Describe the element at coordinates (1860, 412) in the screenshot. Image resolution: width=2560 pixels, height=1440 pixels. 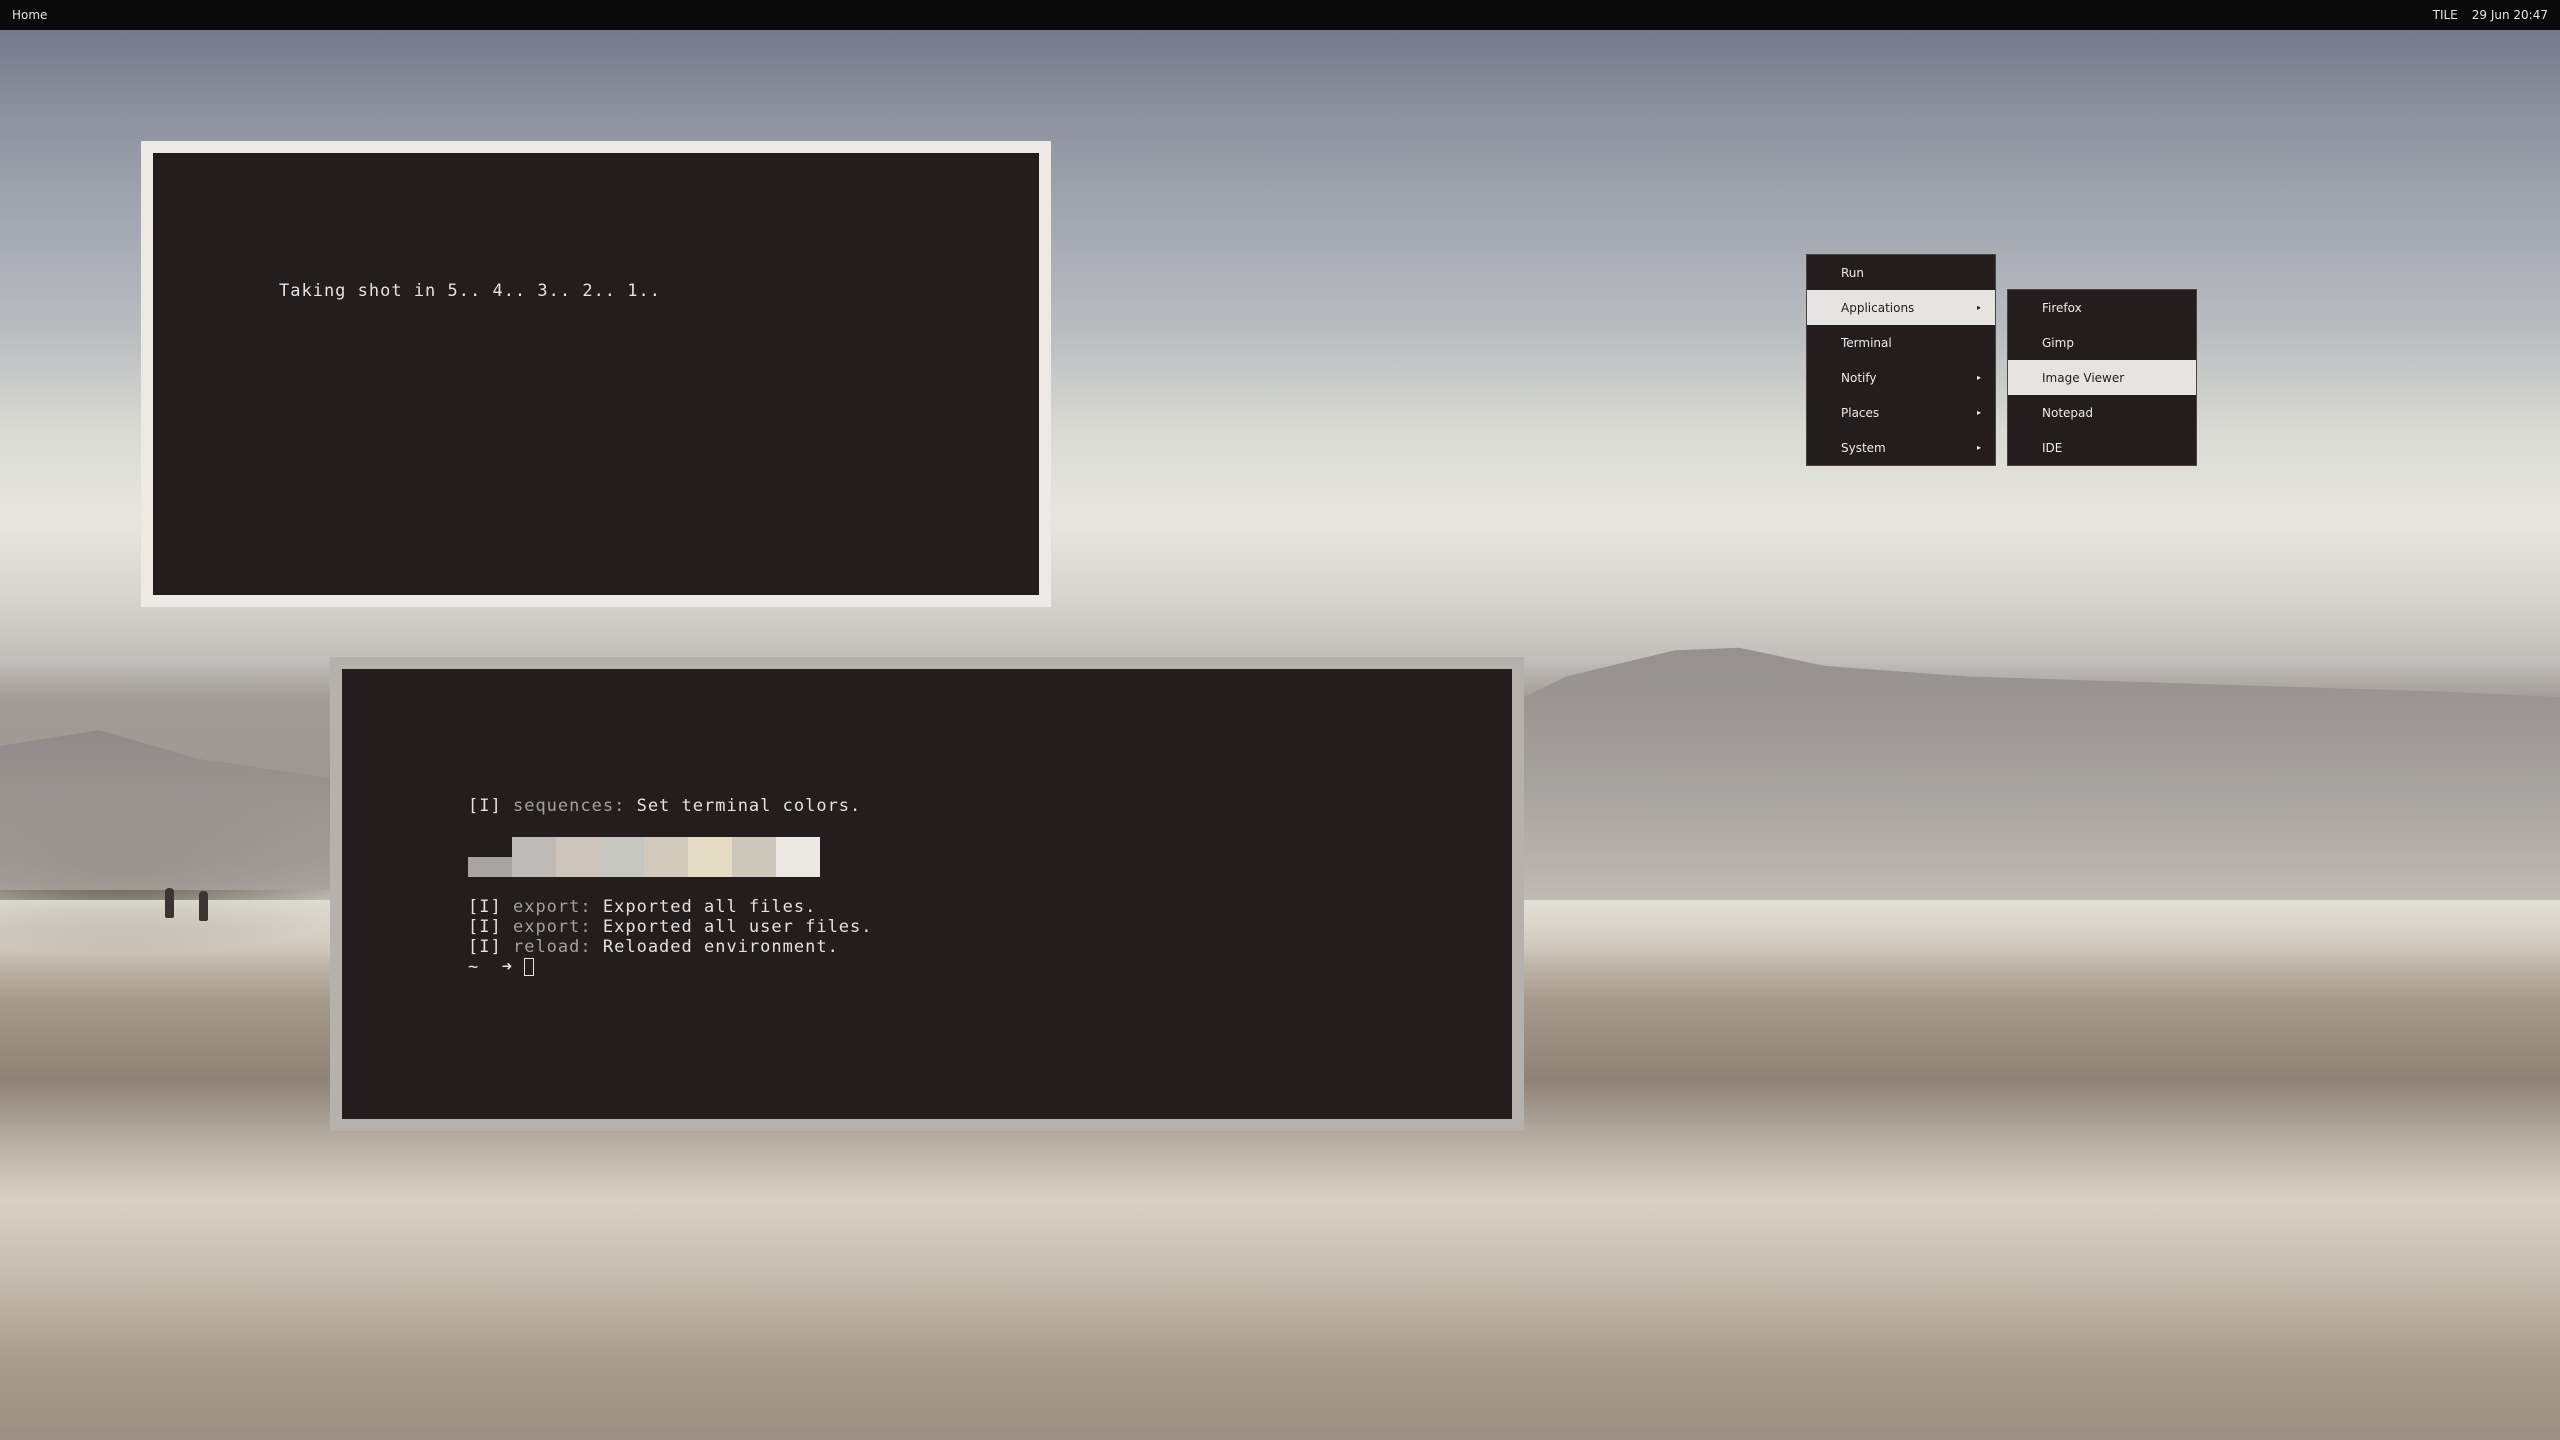
I see `menu-item-label: Places` at that location.